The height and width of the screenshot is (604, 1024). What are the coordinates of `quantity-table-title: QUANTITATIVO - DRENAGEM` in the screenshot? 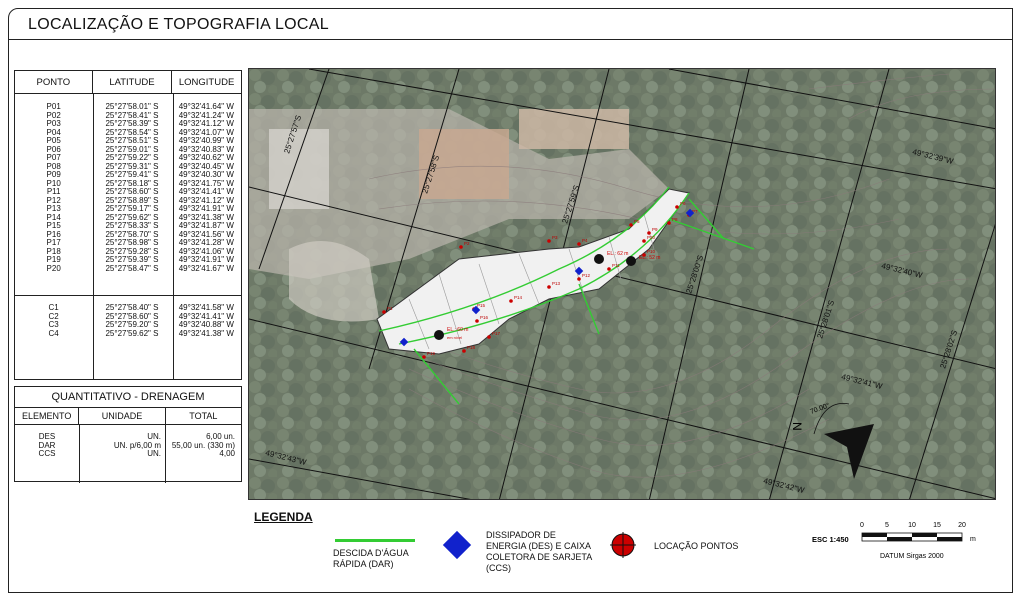 It's located at (128, 397).